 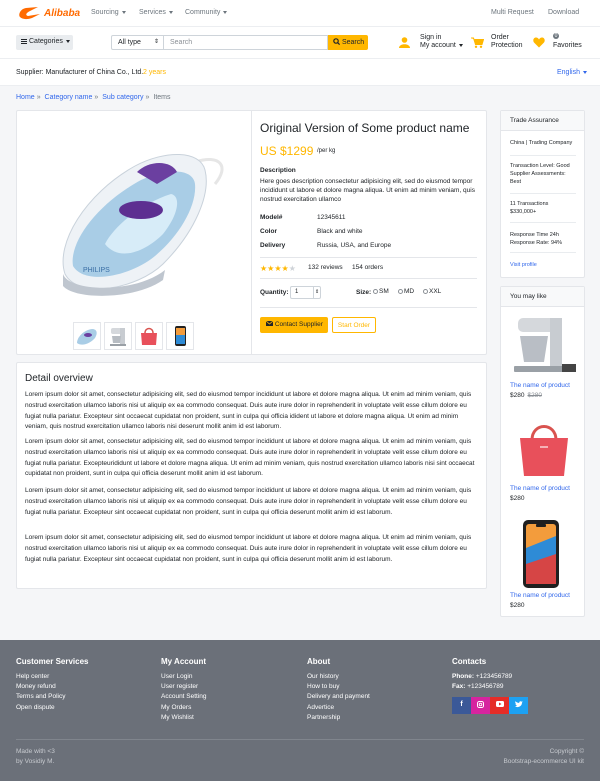 I want to click on twitter-icon, so click(x=518, y=705).